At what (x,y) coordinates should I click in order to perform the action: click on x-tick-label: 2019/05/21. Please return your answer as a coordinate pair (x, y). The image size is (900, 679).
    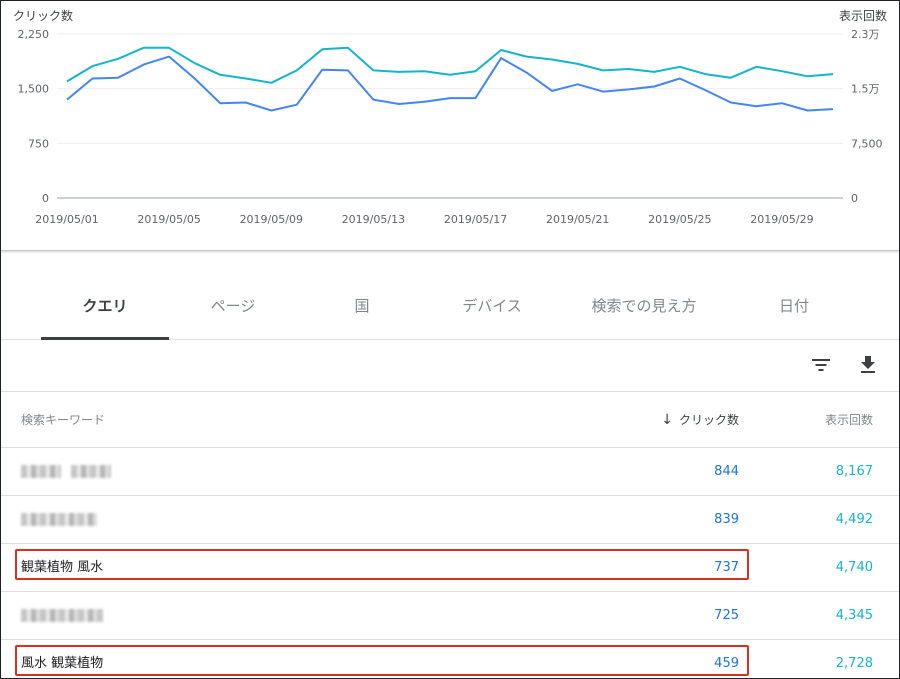
    Looking at the image, I should click on (577, 219).